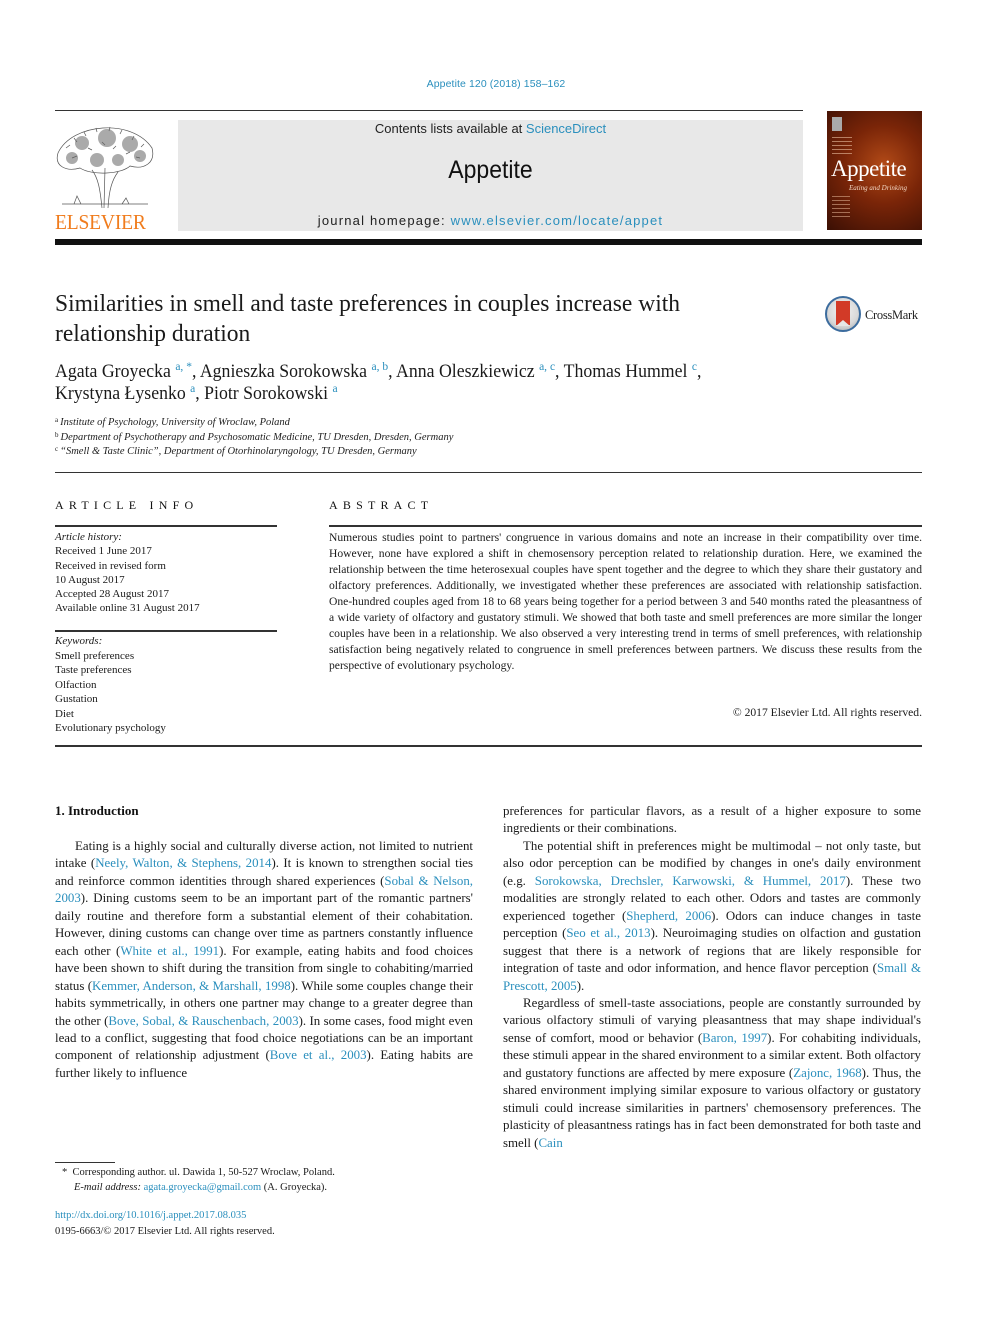 The width and height of the screenshot is (992, 1323). I want to click on sciencedirect-link: ScienceDirect, so click(566, 128).